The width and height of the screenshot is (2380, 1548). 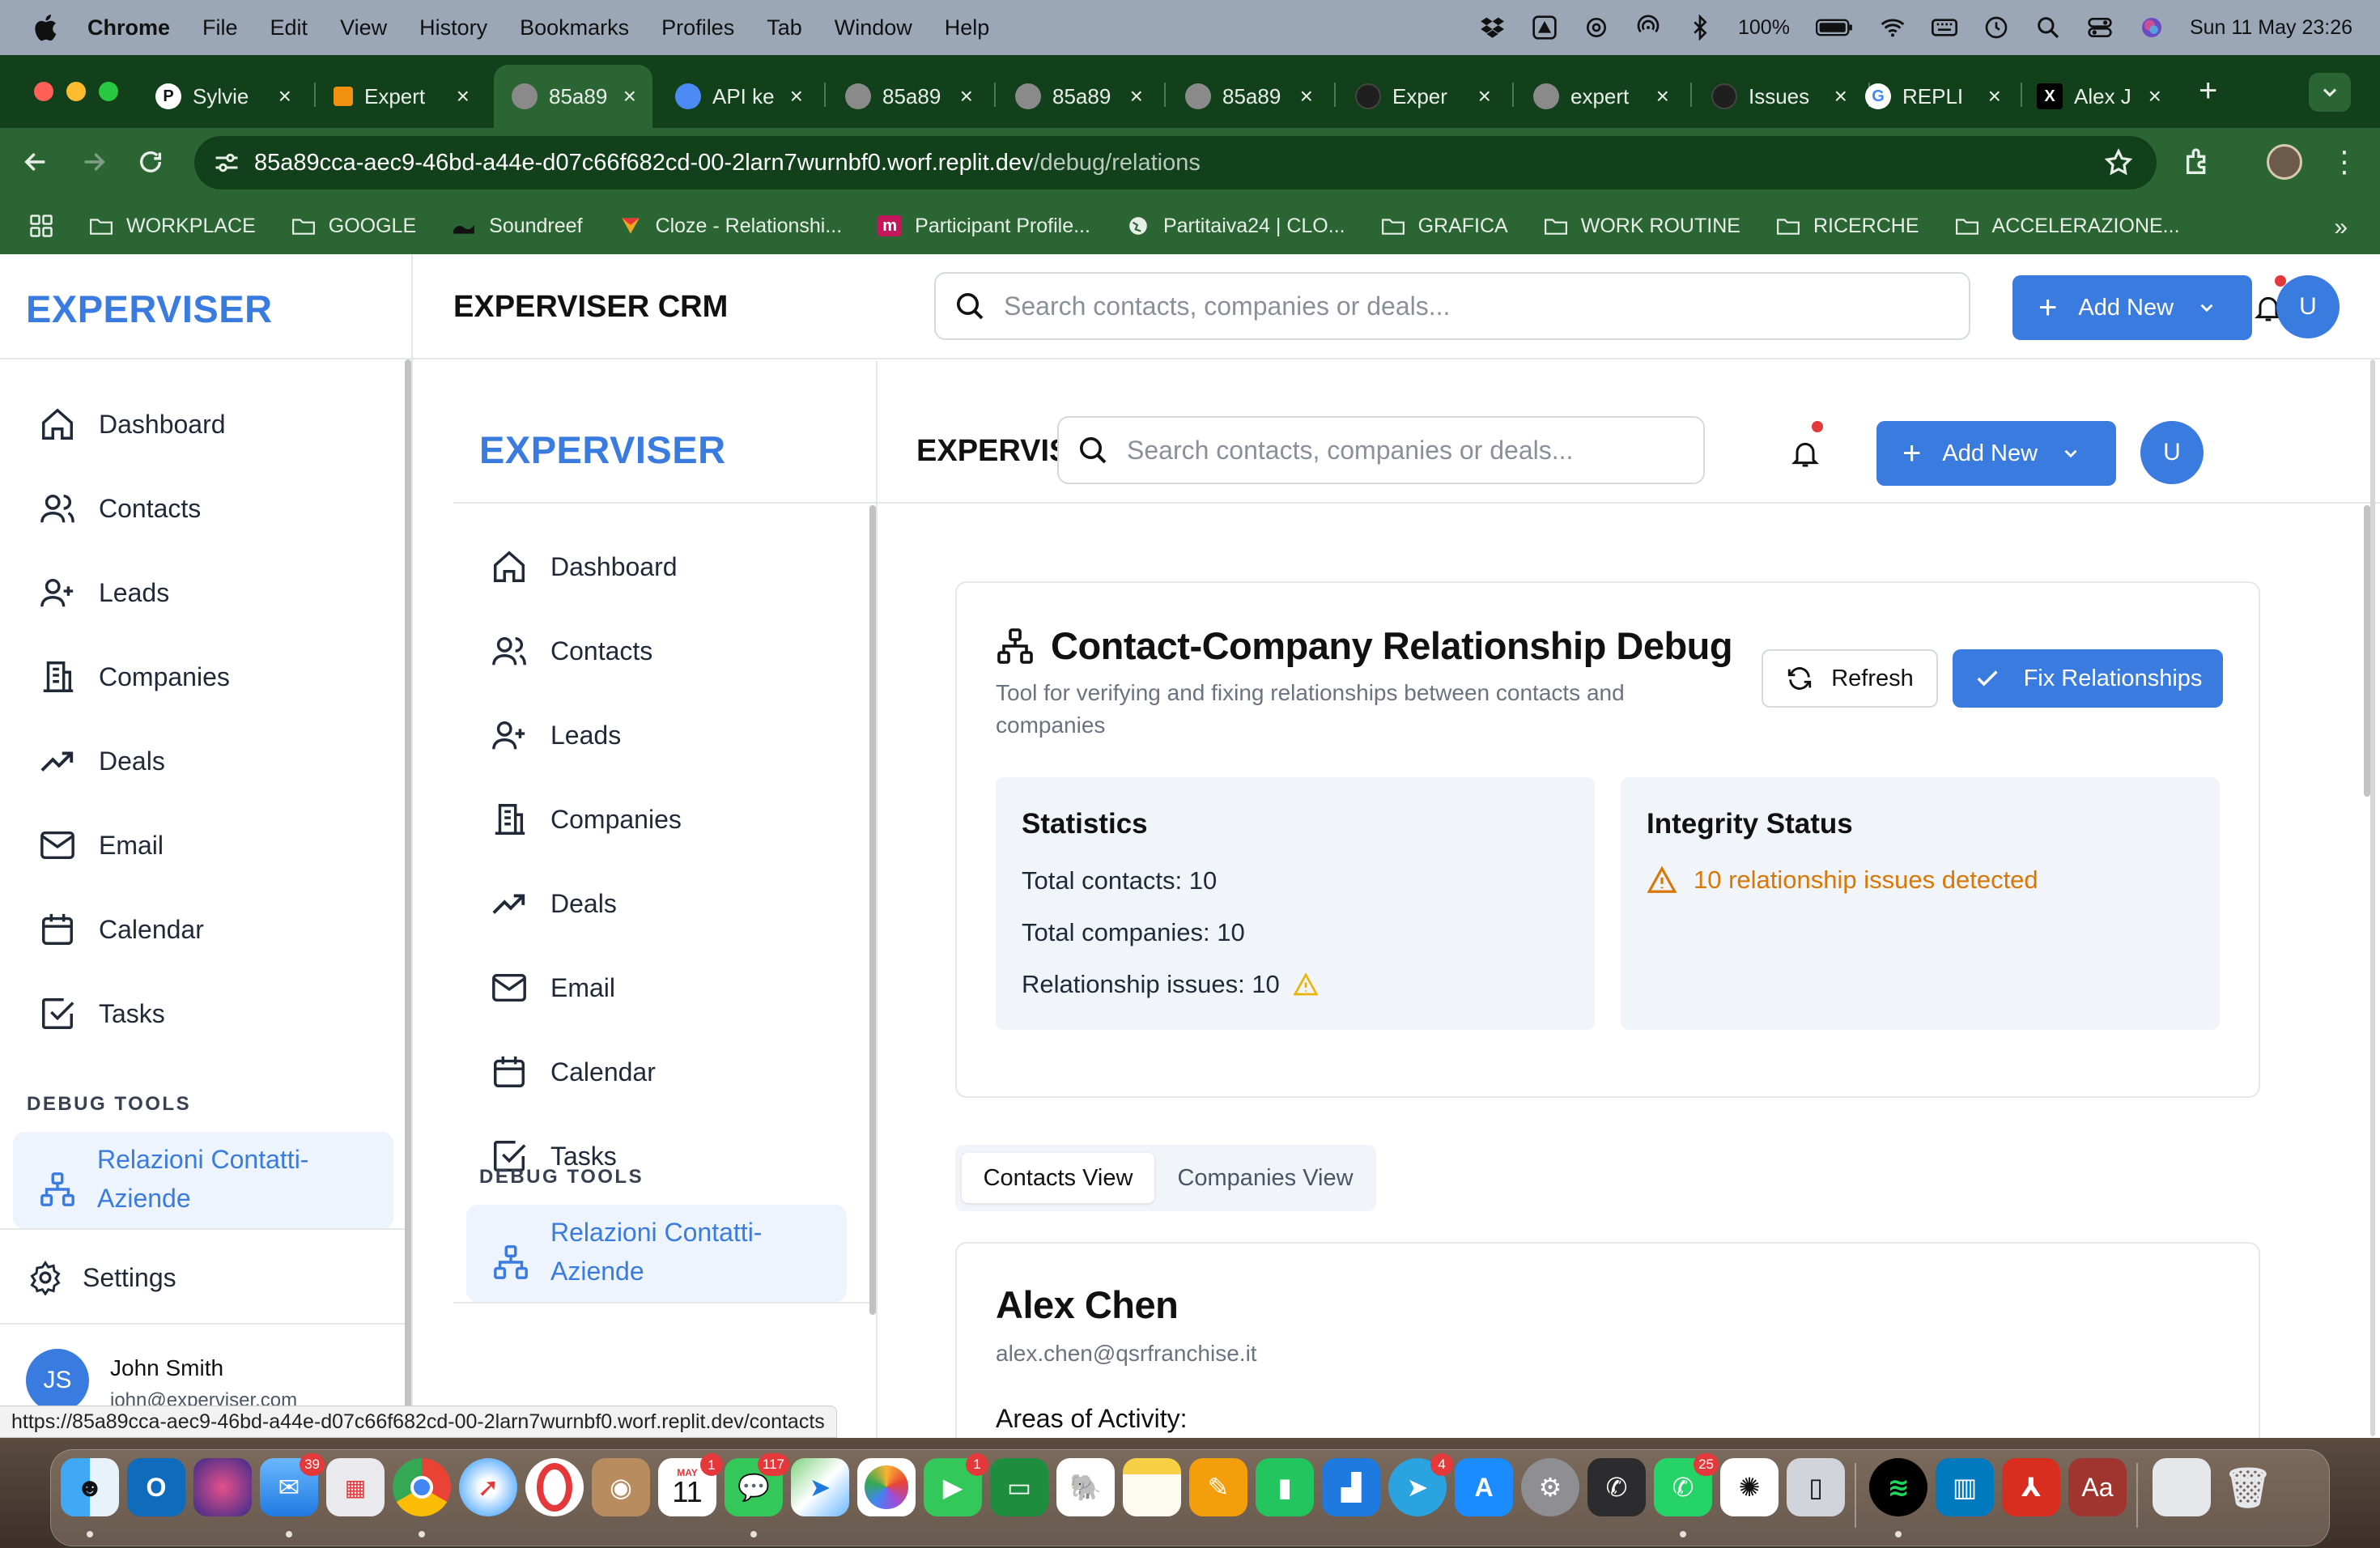 What do you see at coordinates (292, 1485) in the screenshot?
I see `mail-app-icon: ✉ 39` at bounding box center [292, 1485].